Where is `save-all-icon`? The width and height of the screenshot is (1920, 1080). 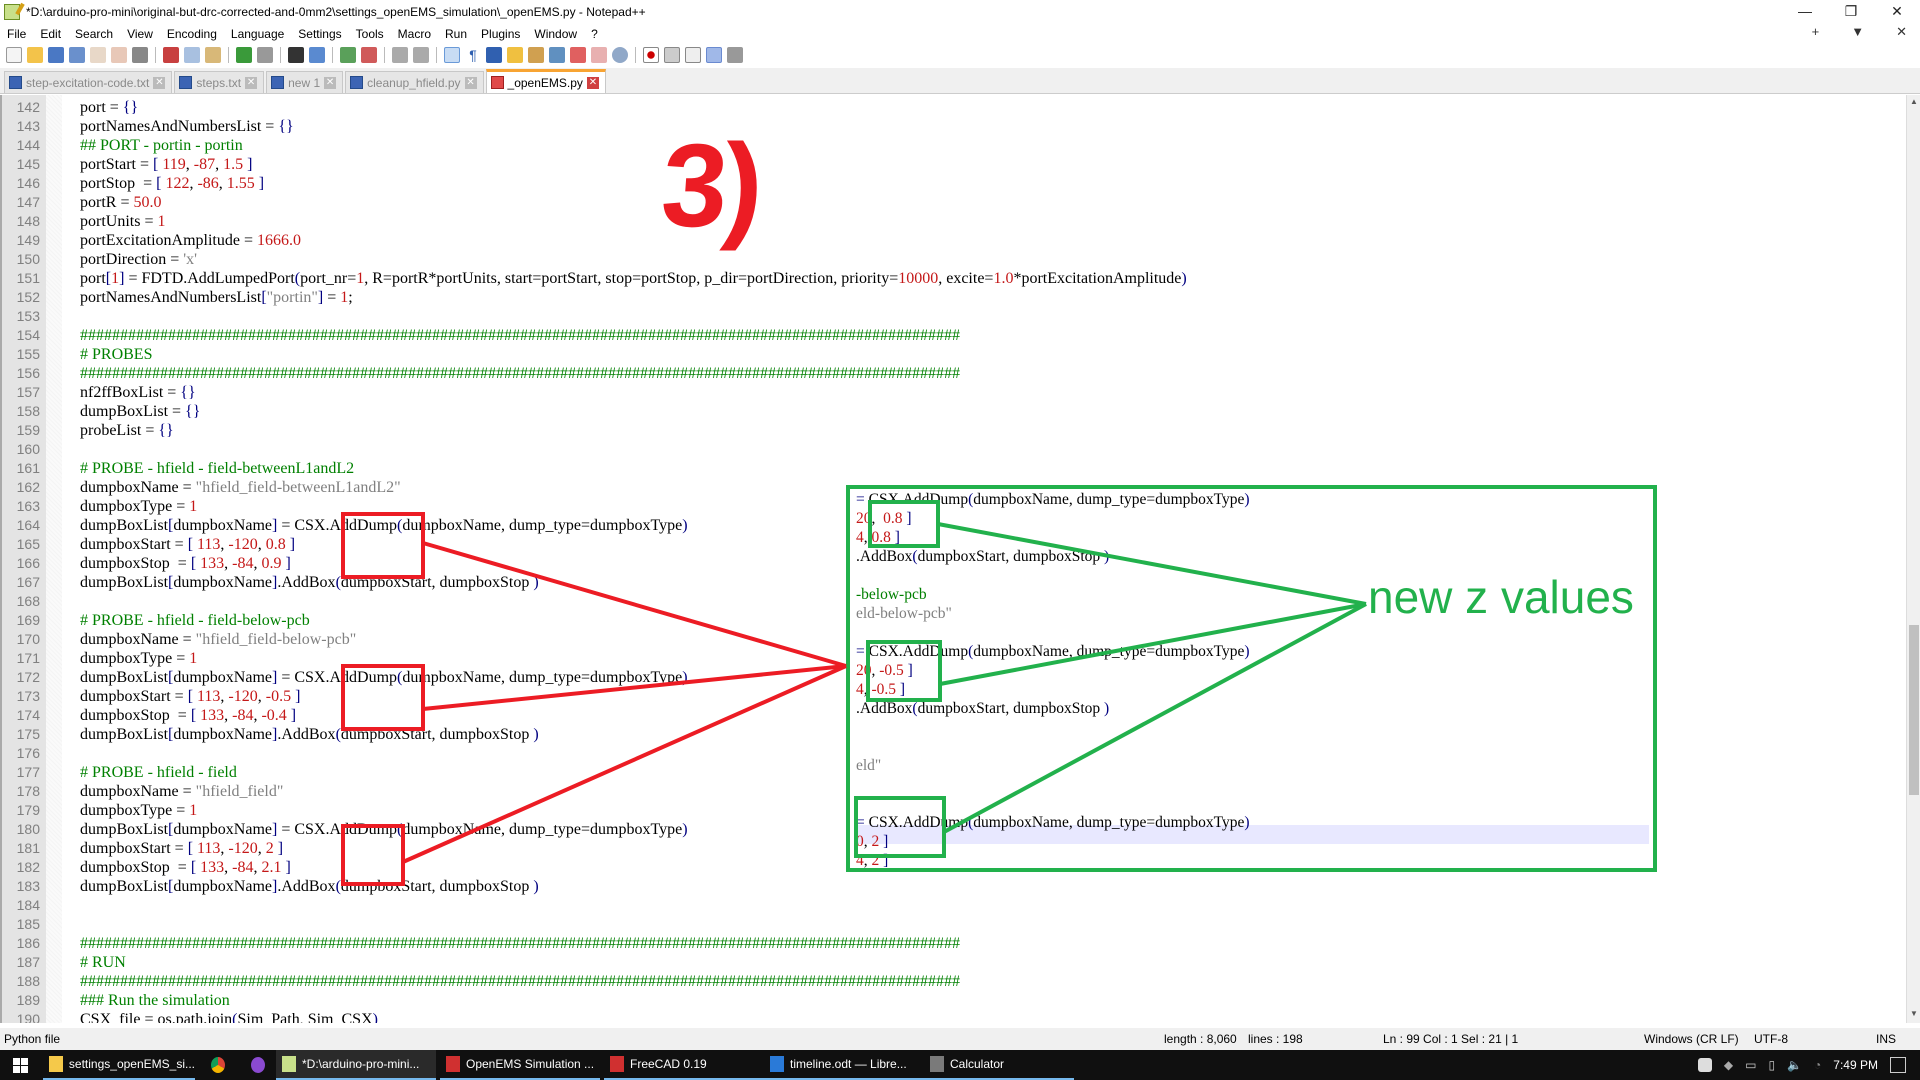 save-all-icon is located at coordinates (77, 55).